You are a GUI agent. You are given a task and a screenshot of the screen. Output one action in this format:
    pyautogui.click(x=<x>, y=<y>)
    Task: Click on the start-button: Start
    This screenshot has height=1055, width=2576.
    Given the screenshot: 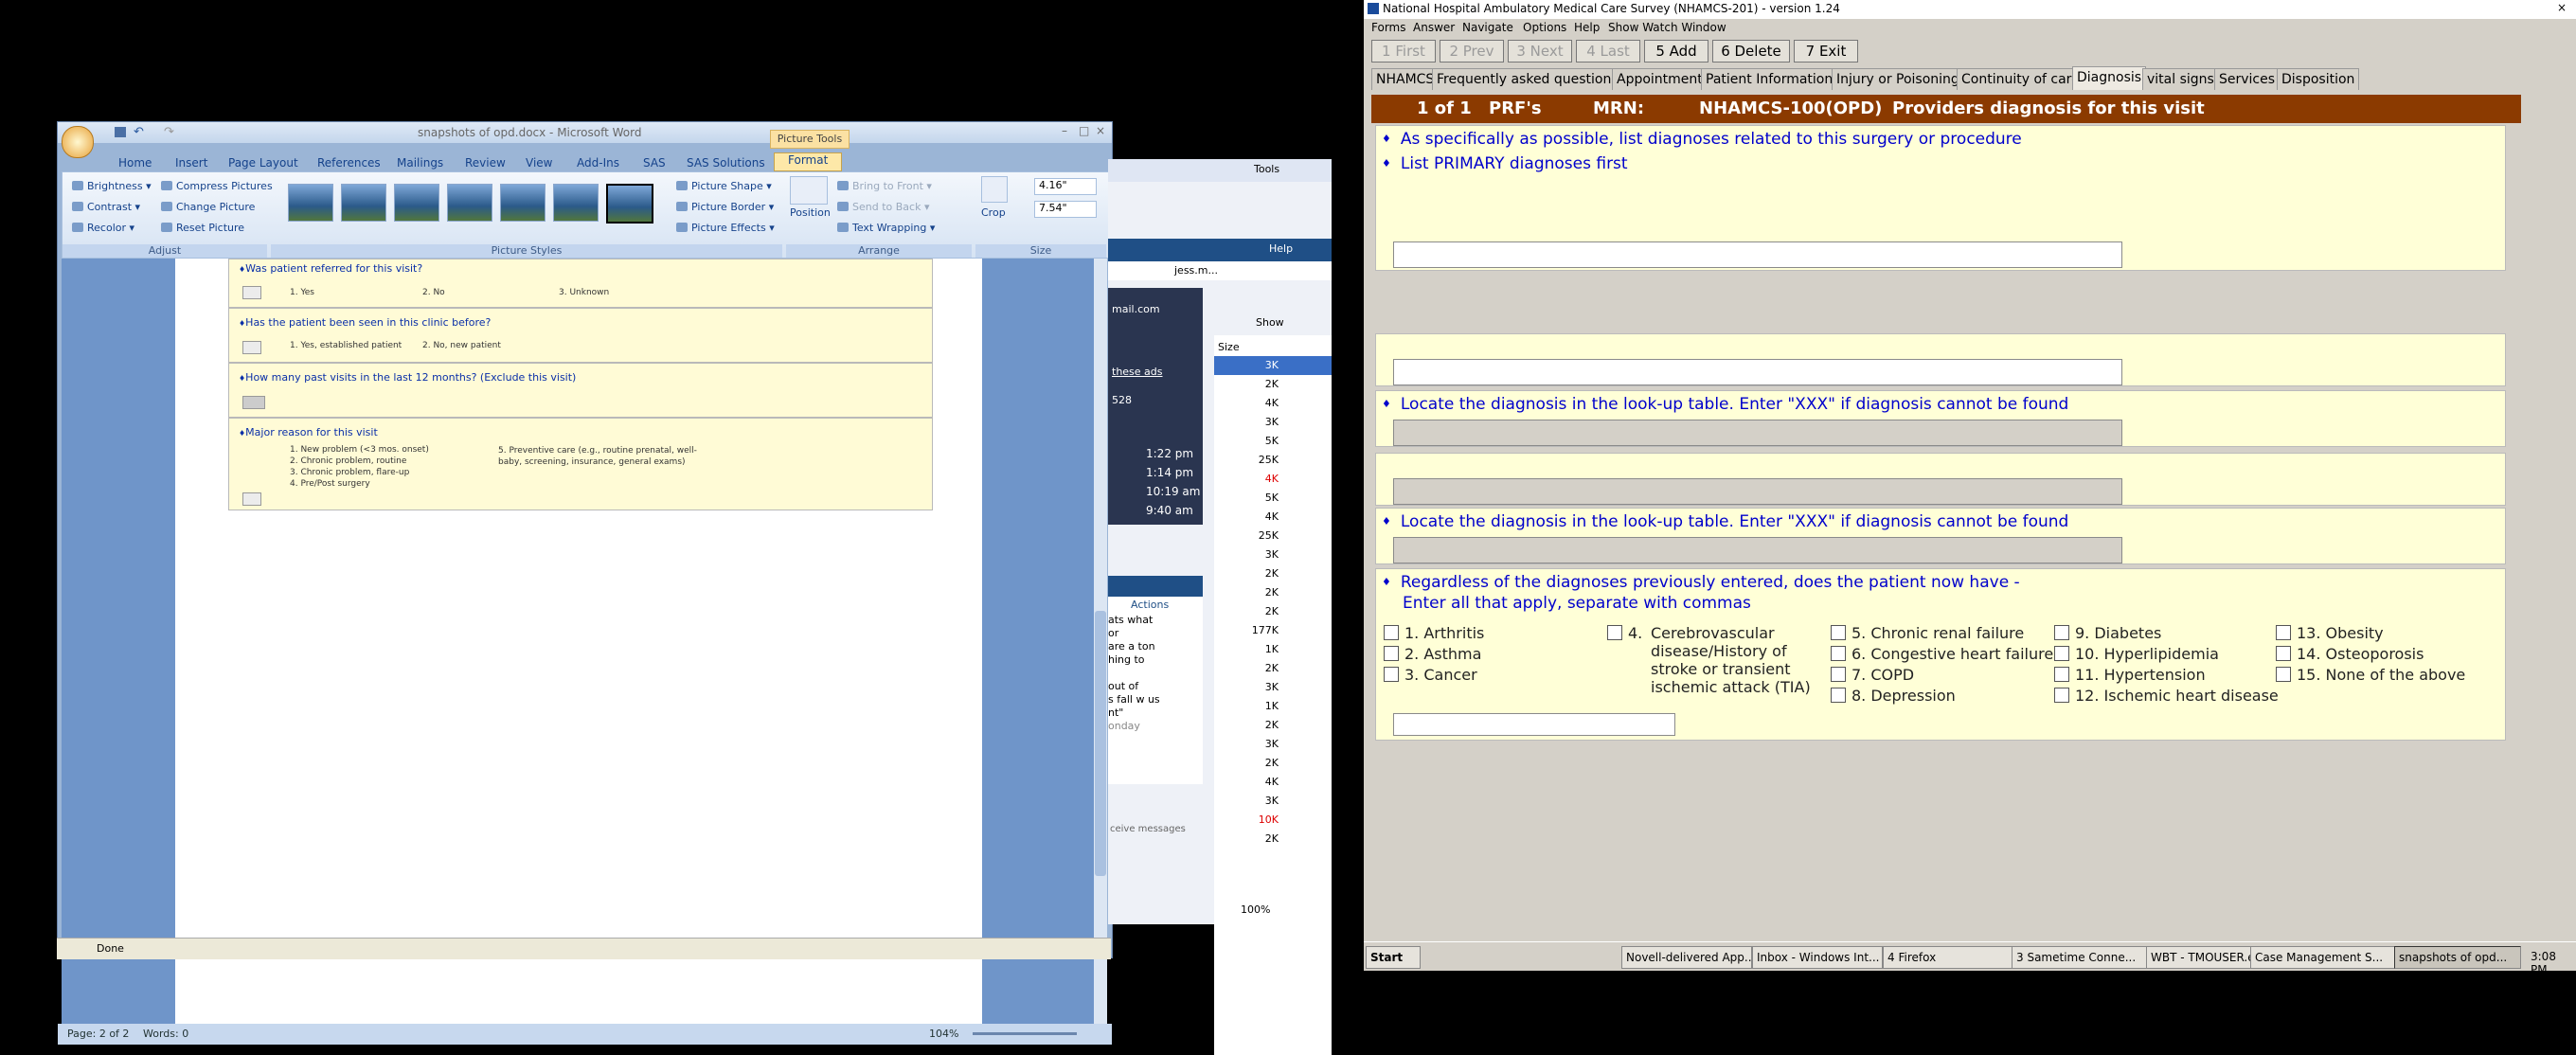 What is the action you would take?
    pyautogui.click(x=1393, y=957)
    